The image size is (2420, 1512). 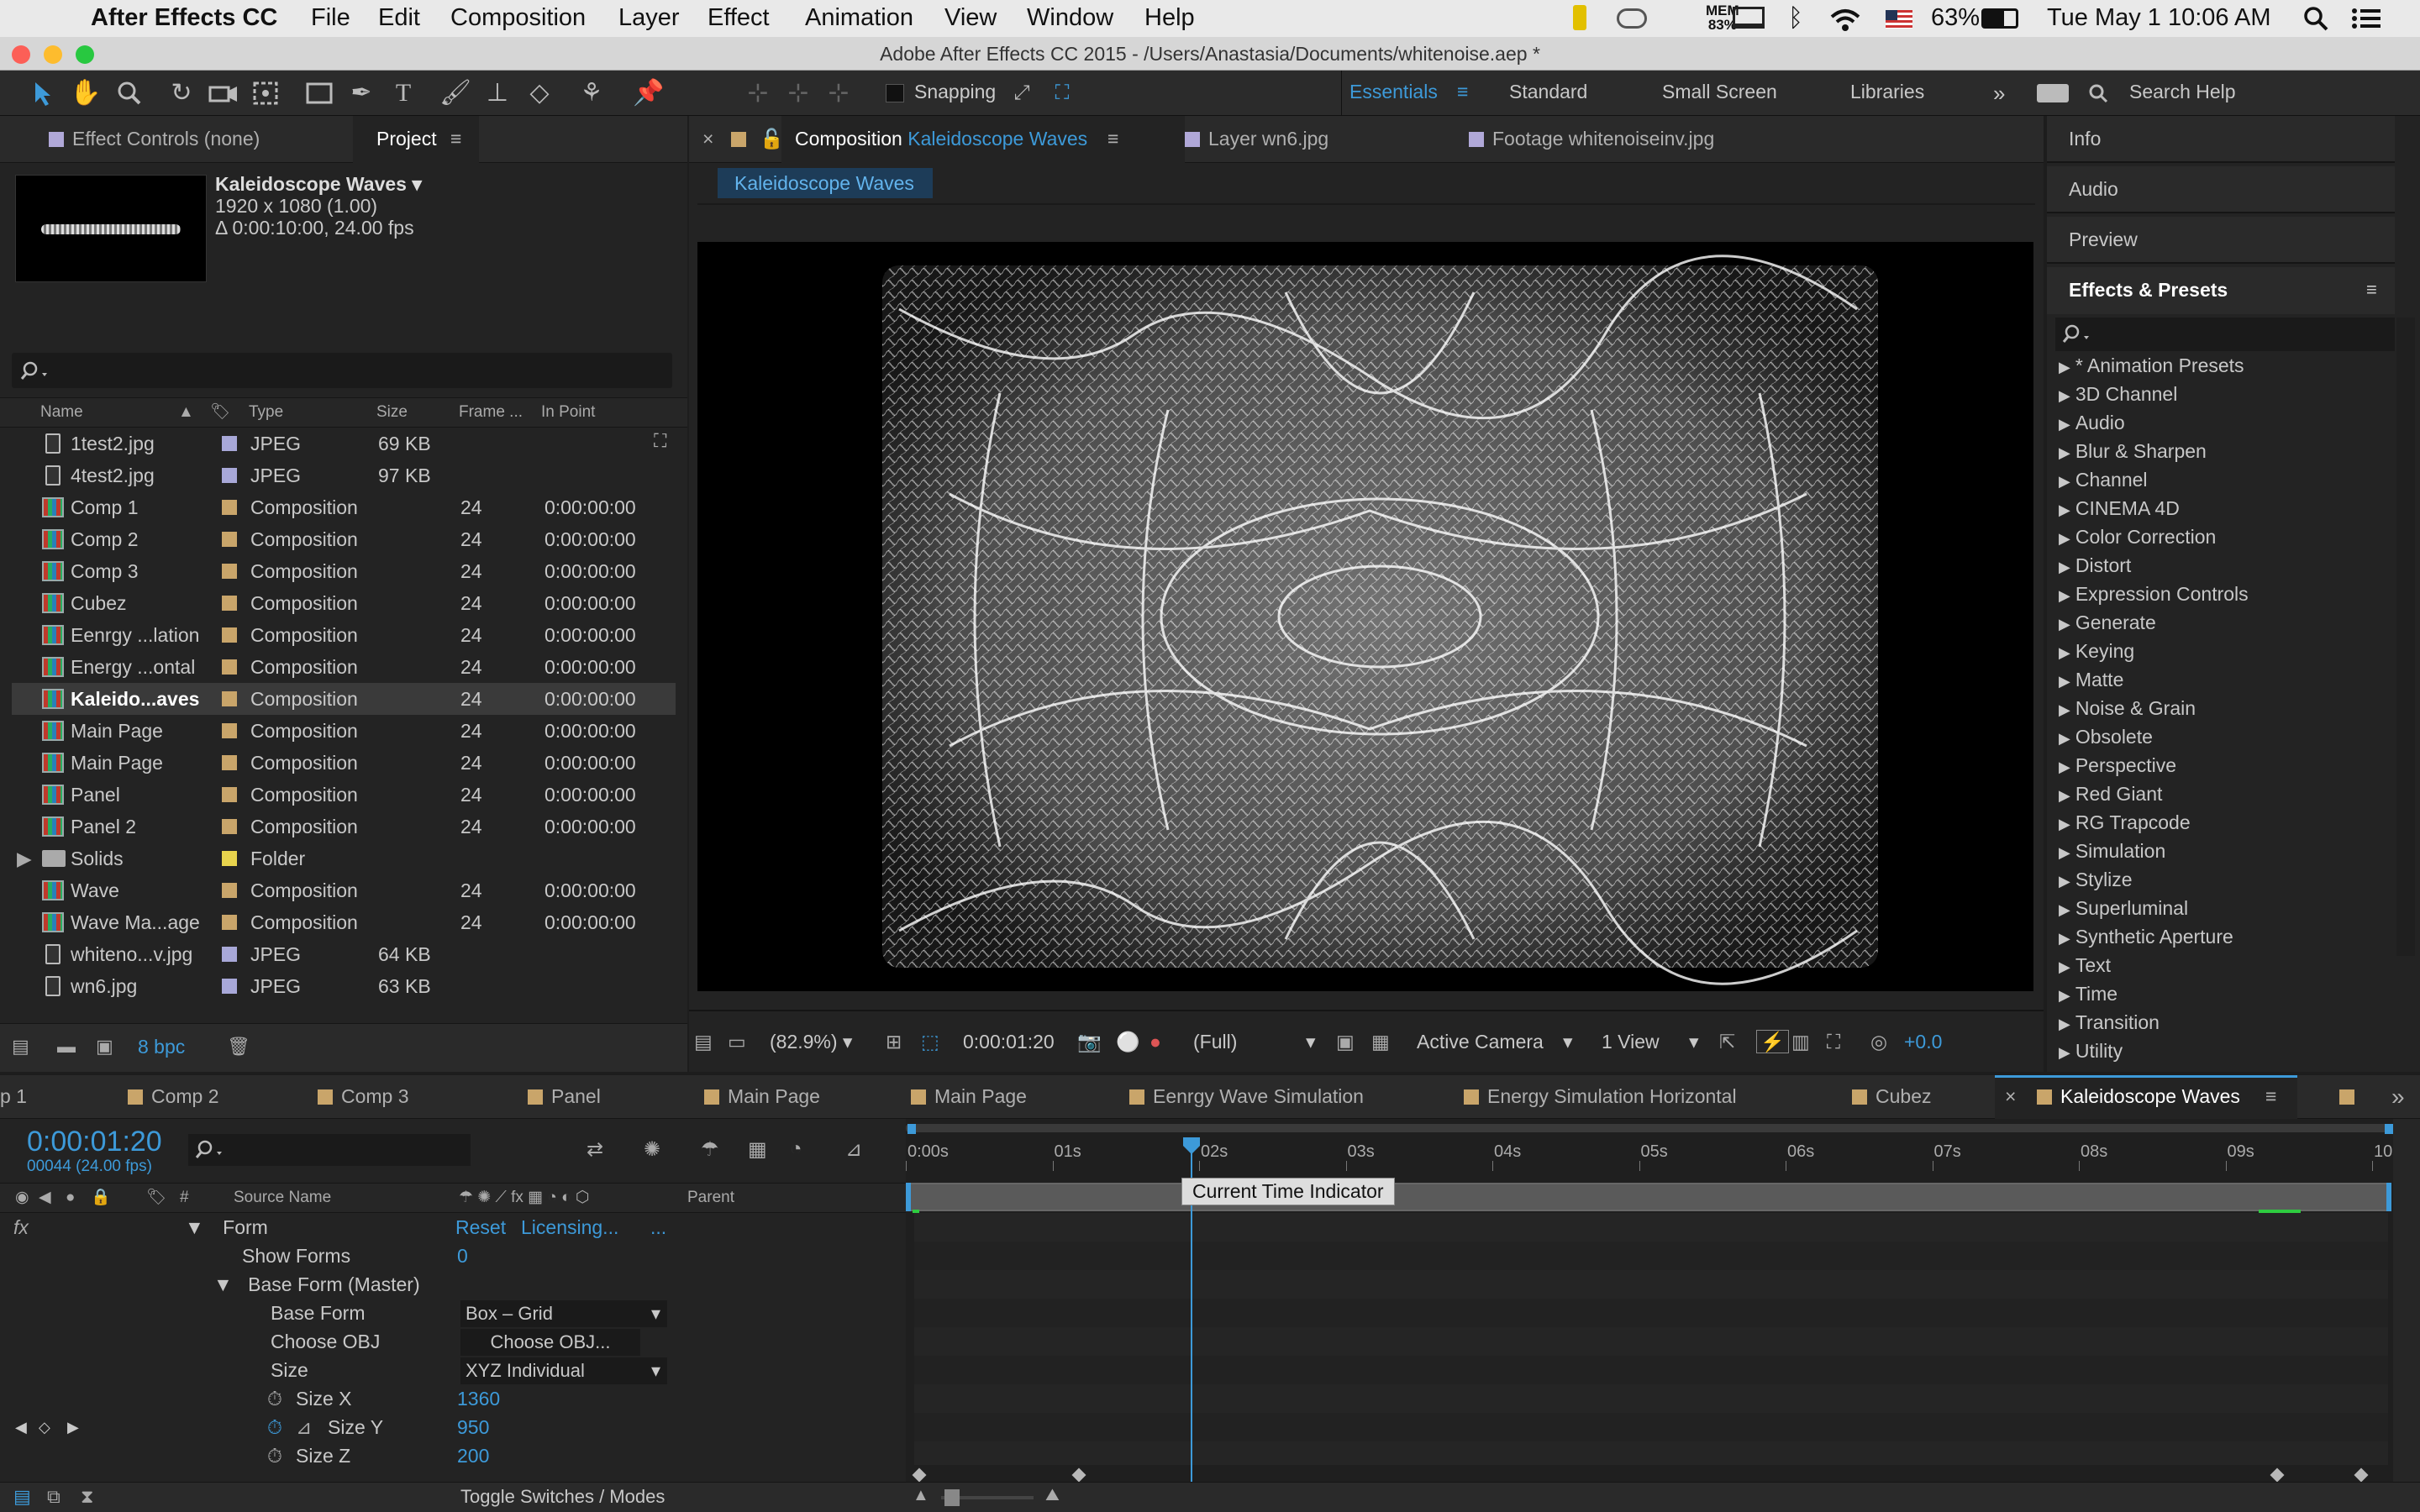 What do you see at coordinates (908, 1197) in the screenshot?
I see `layer-in-handle` at bounding box center [908, 1197].